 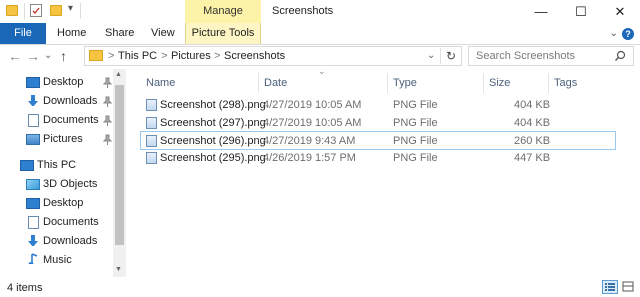 What do you see at coordinates (620, 11) in the screenshot?
I see `close-button: ✕` at bounding box center [620, 11].